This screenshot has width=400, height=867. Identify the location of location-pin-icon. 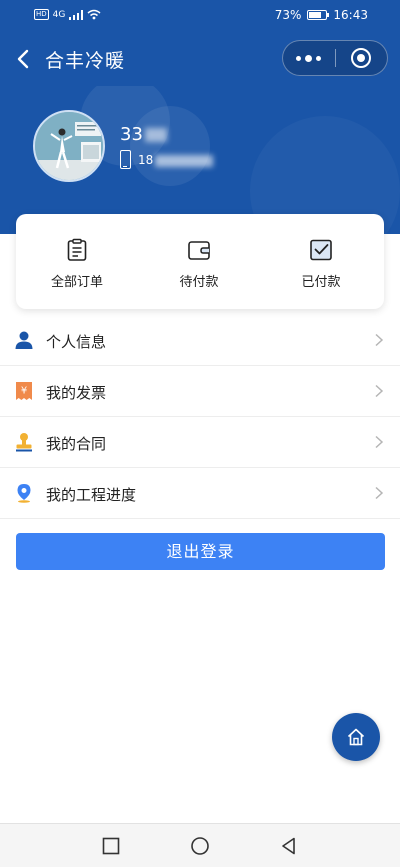
(24, 493).